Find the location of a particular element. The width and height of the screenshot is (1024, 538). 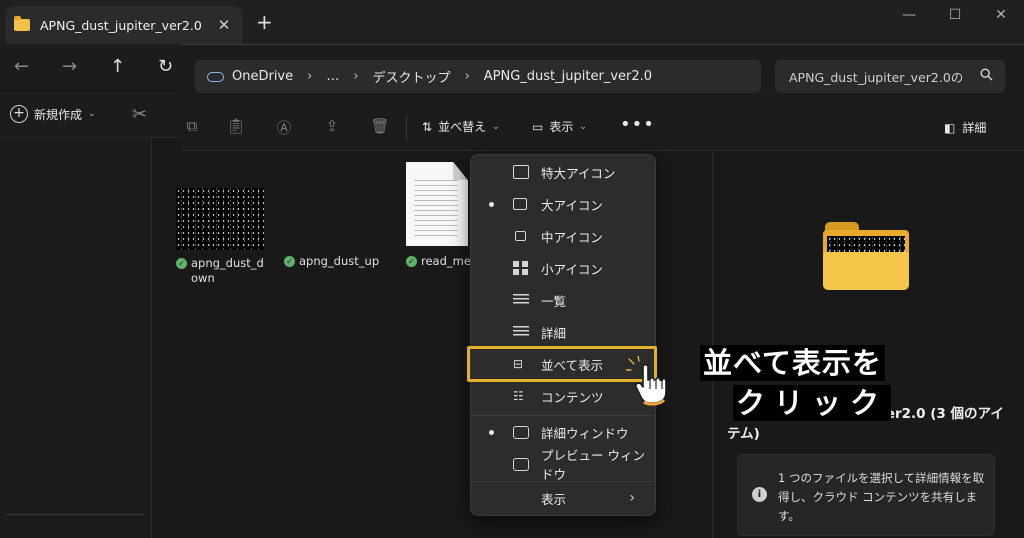

menu-item-details-pane: 詳細ウィンドウ is located at coordinates (563, 432).